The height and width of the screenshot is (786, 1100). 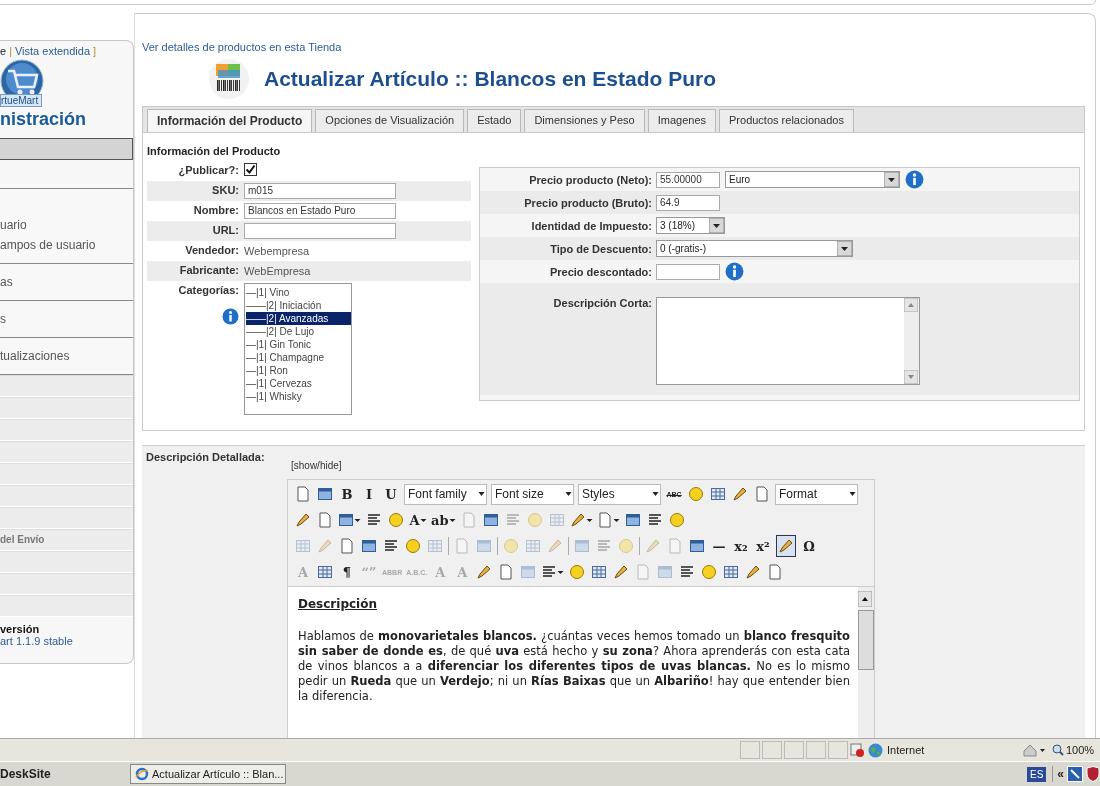 What do you see at coordinates (66, 319) in the screenshot?
I see `menu-item: s` at bounding box center [66, 319].